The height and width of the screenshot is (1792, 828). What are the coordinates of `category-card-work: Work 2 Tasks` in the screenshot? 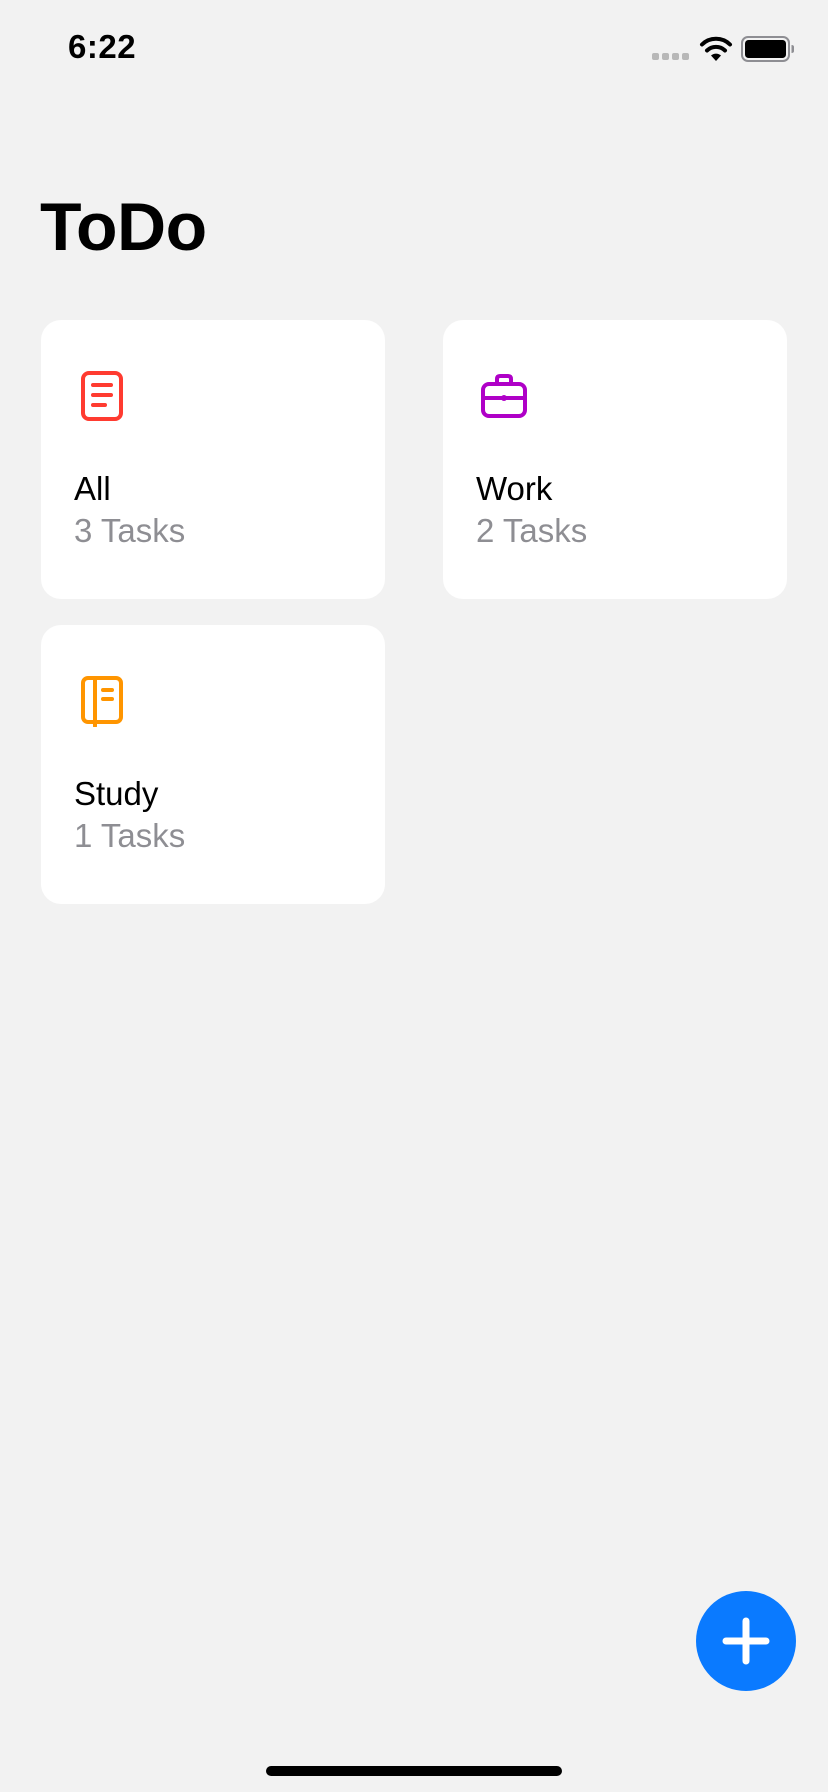 It's located at (615, 459).